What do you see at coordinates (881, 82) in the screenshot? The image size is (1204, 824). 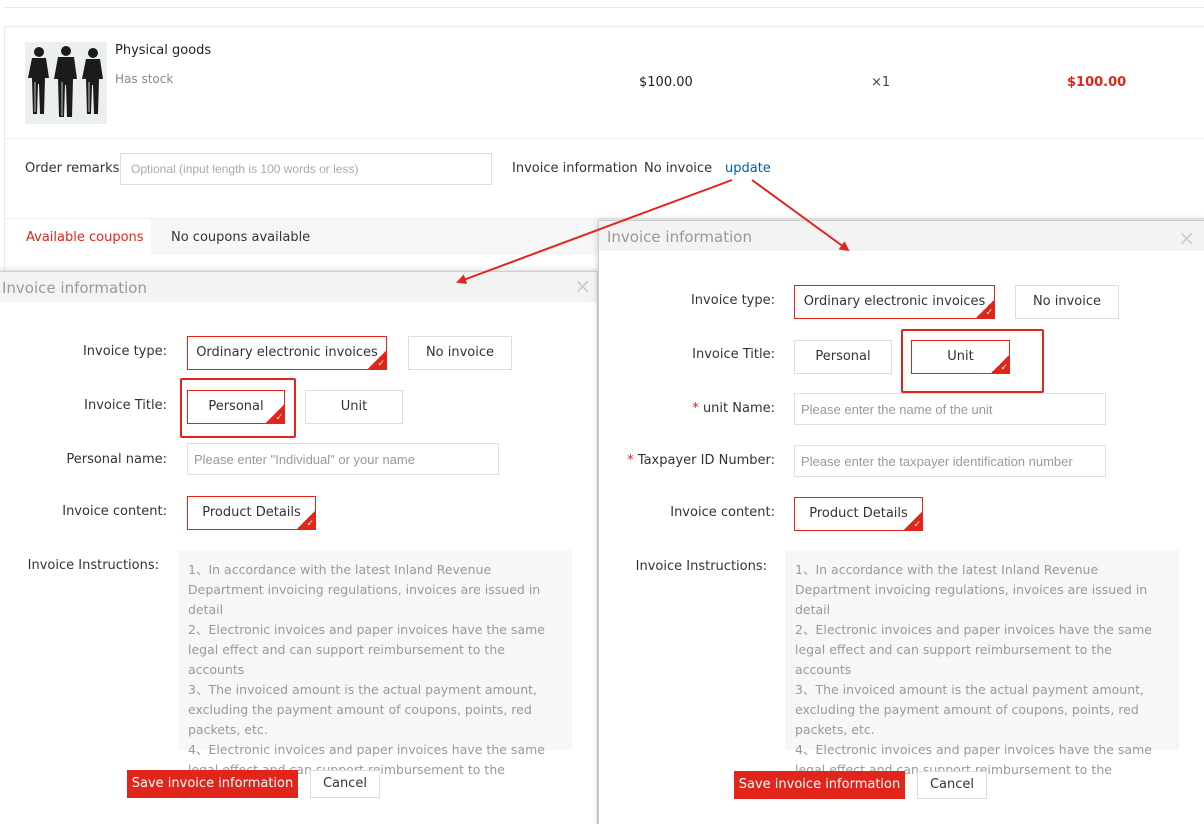 I see `product-quantity: ×1` at bounding box center [881, 82].